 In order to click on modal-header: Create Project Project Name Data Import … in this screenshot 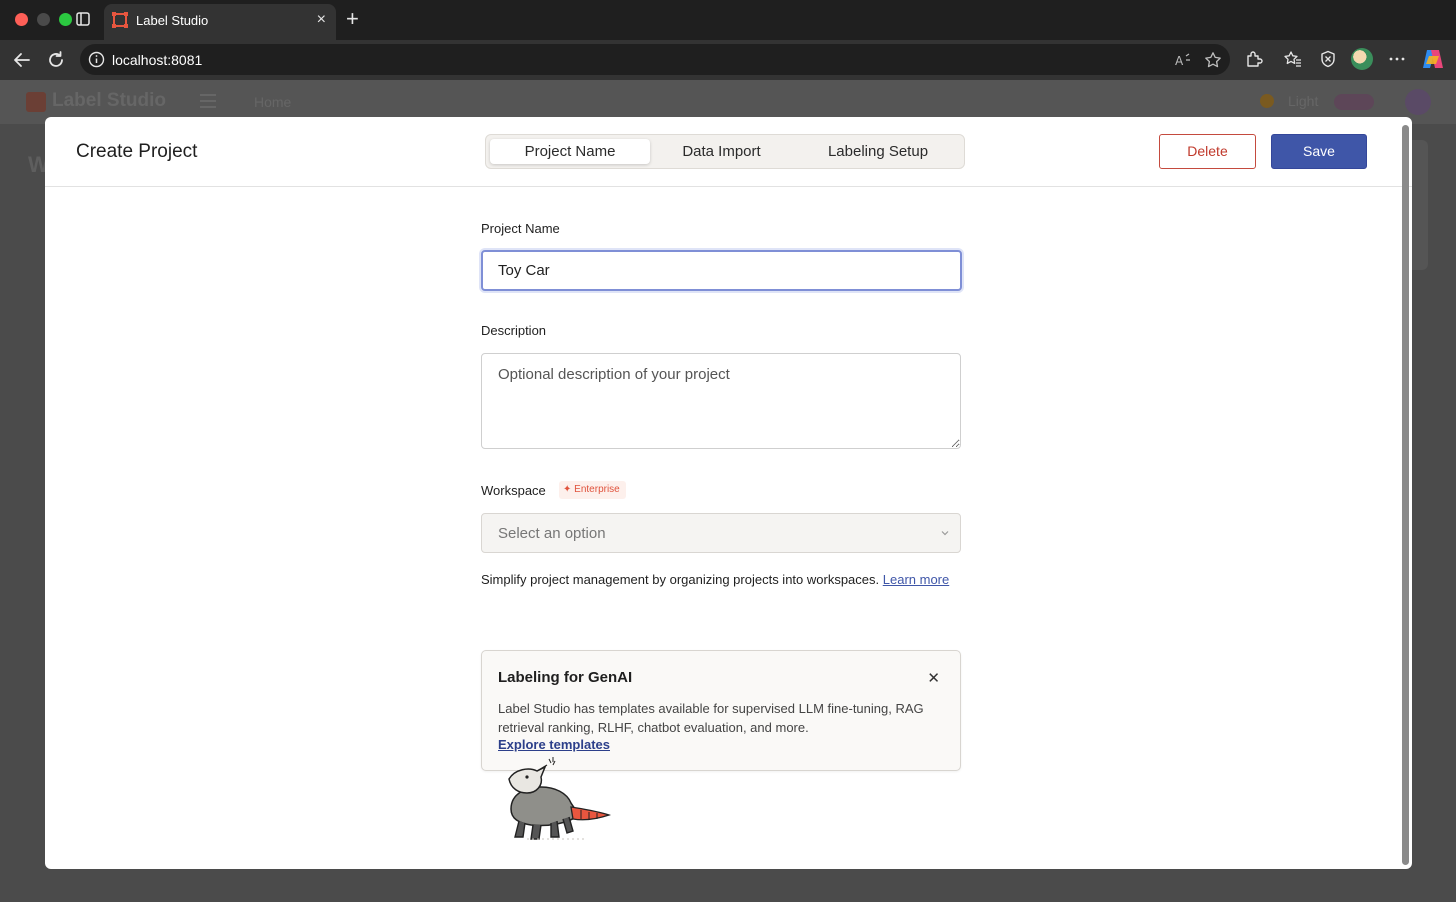, I will do `click(728, 152)`.